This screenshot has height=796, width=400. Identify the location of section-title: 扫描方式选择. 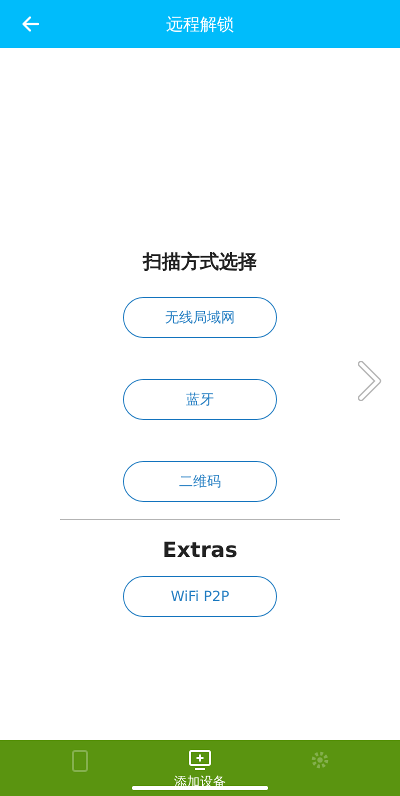
(200, 262).